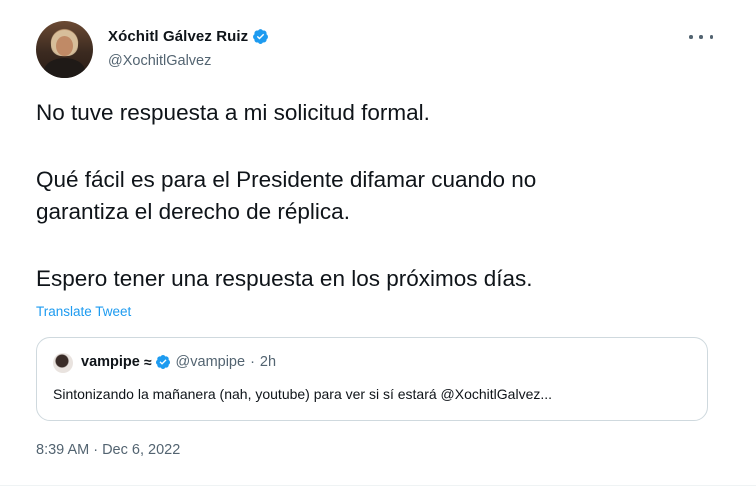 This screenshot has width=756, height=504. What do you see at coordinates (233, 112) in the screenshot?
I see `tweet-paragraph-1: No tuve respuesta a mi solicitud formal.` at bounding box center [233, 112].